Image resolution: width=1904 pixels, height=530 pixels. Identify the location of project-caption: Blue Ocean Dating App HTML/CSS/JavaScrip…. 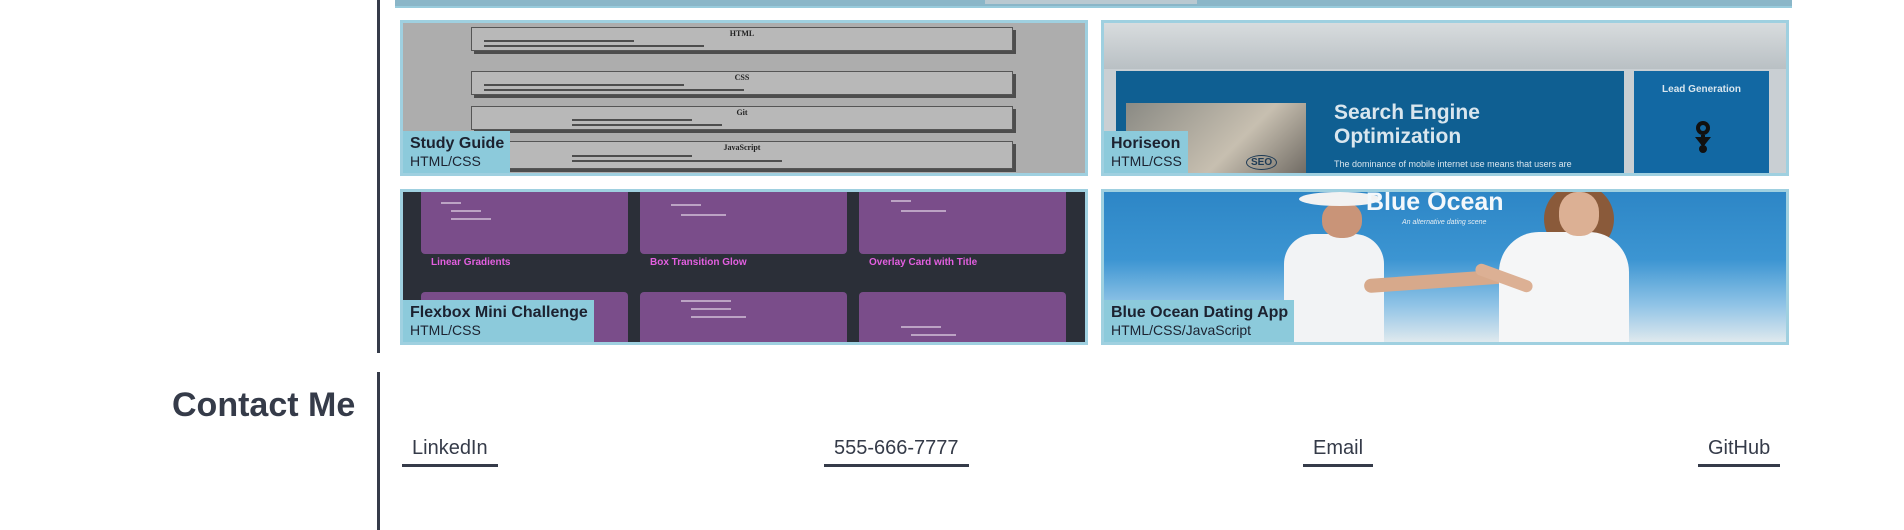
(1199, 320).